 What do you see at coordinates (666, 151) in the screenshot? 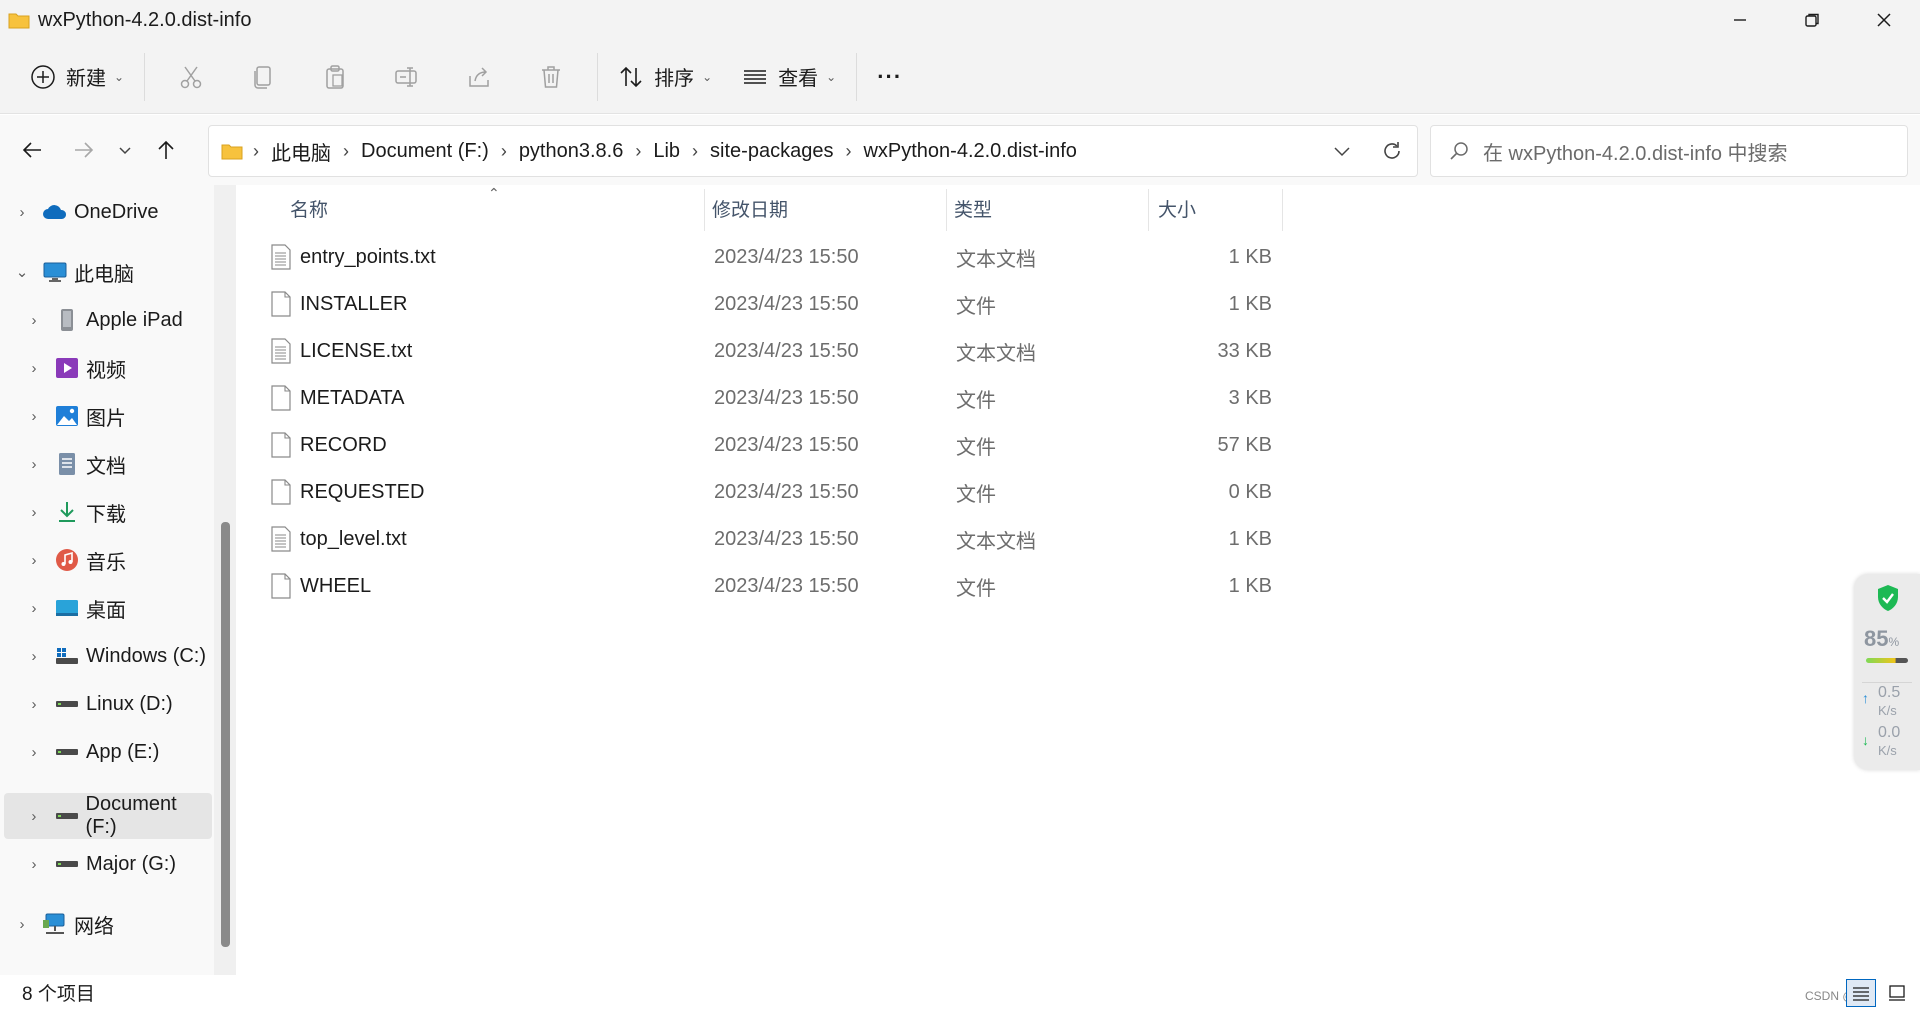
I see `breadcrumb-item-lib: Lib` at bounding box center [666, 151].